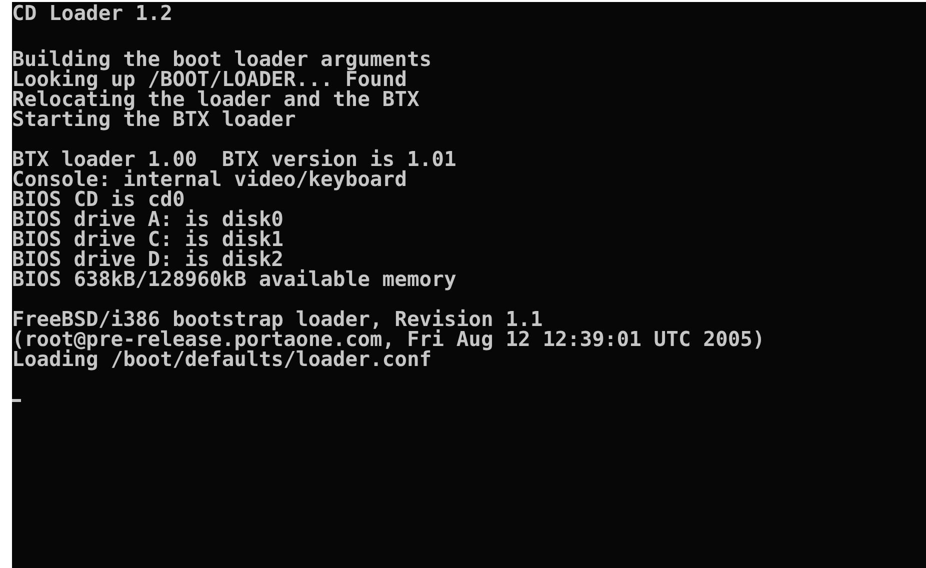  I want to click on text-cursor, so click(16, 400).